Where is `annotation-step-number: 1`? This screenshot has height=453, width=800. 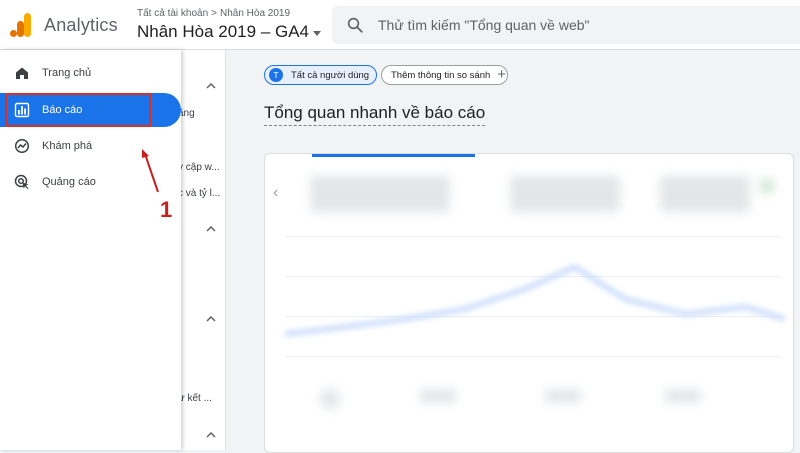 annotation-step-number: 1 is located at coordinates (166, 209).